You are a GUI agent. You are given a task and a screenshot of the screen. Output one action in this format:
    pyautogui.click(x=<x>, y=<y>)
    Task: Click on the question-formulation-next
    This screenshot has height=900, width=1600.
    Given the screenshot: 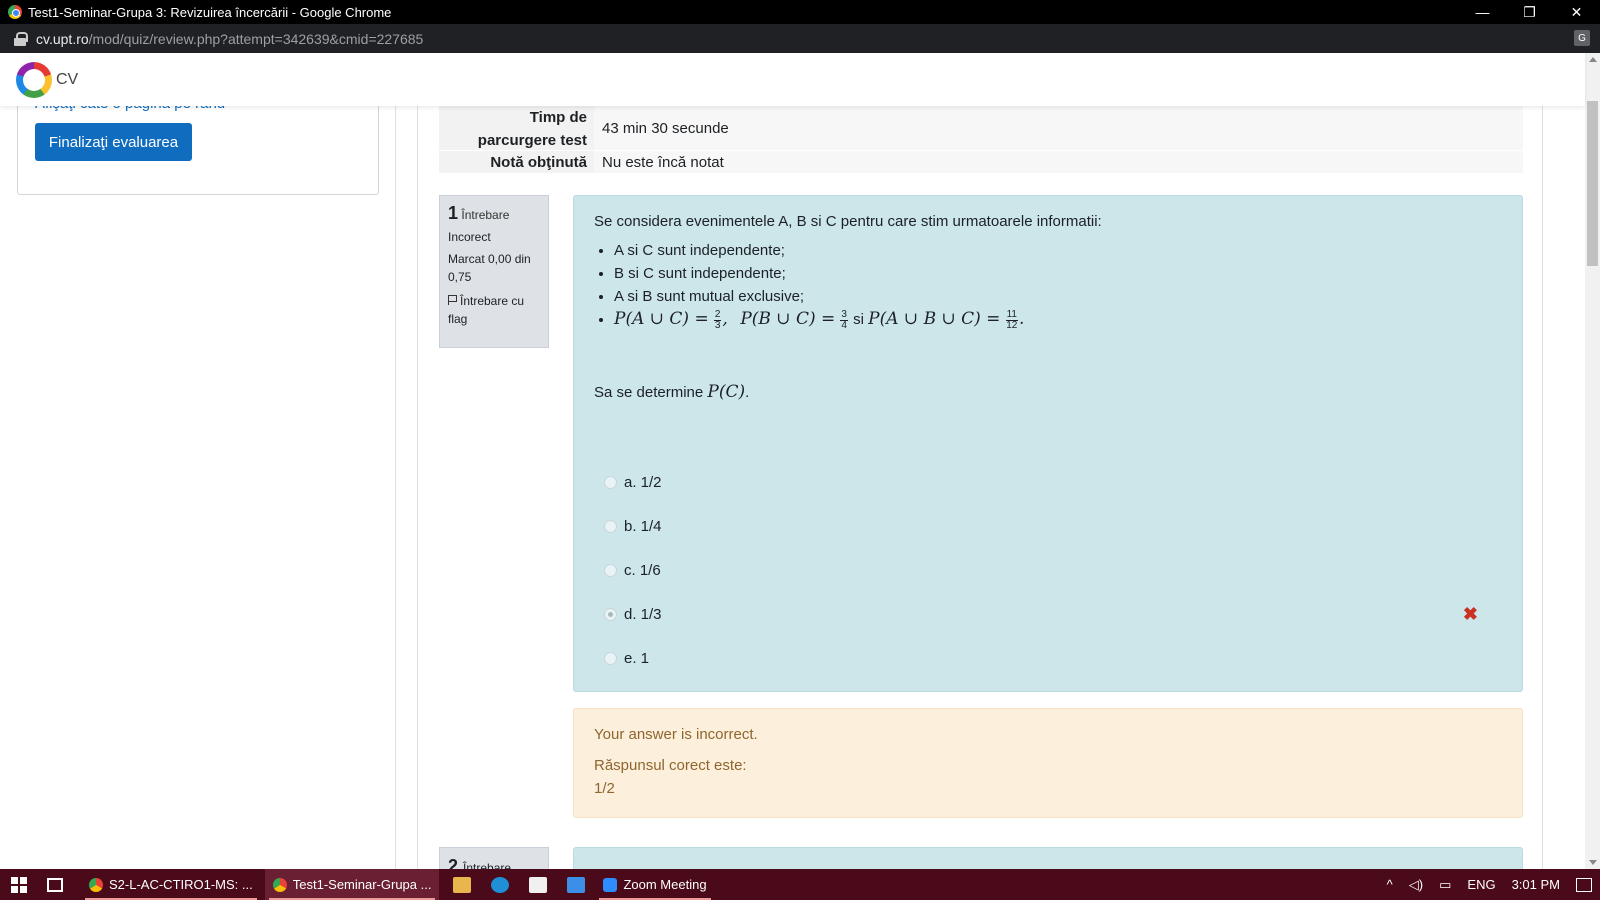 What is the action you would take?
    pyautogui.click(x=1048, y=858)
    